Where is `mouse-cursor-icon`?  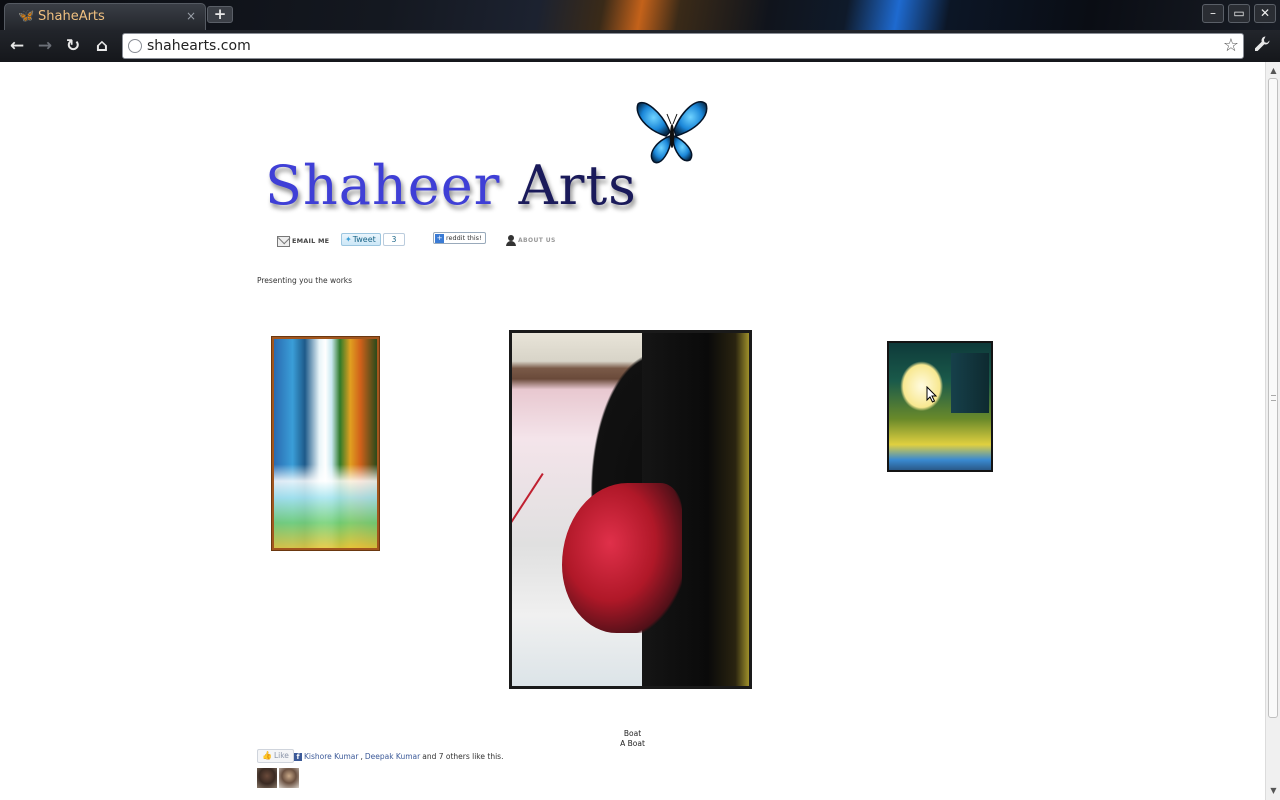
mouse-cursor-icon is located at coordinates (932, 394).